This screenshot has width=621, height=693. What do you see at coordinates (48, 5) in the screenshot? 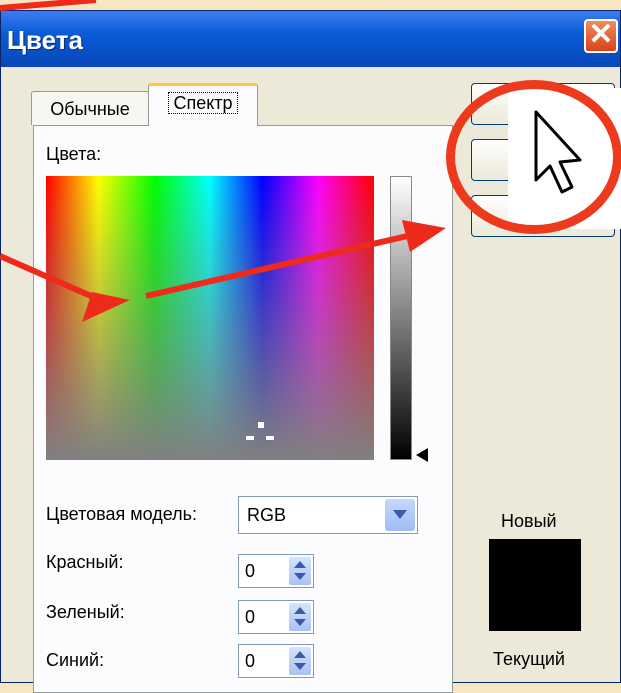
I see `arrow-top-stub` at bounding box center [48, 5].